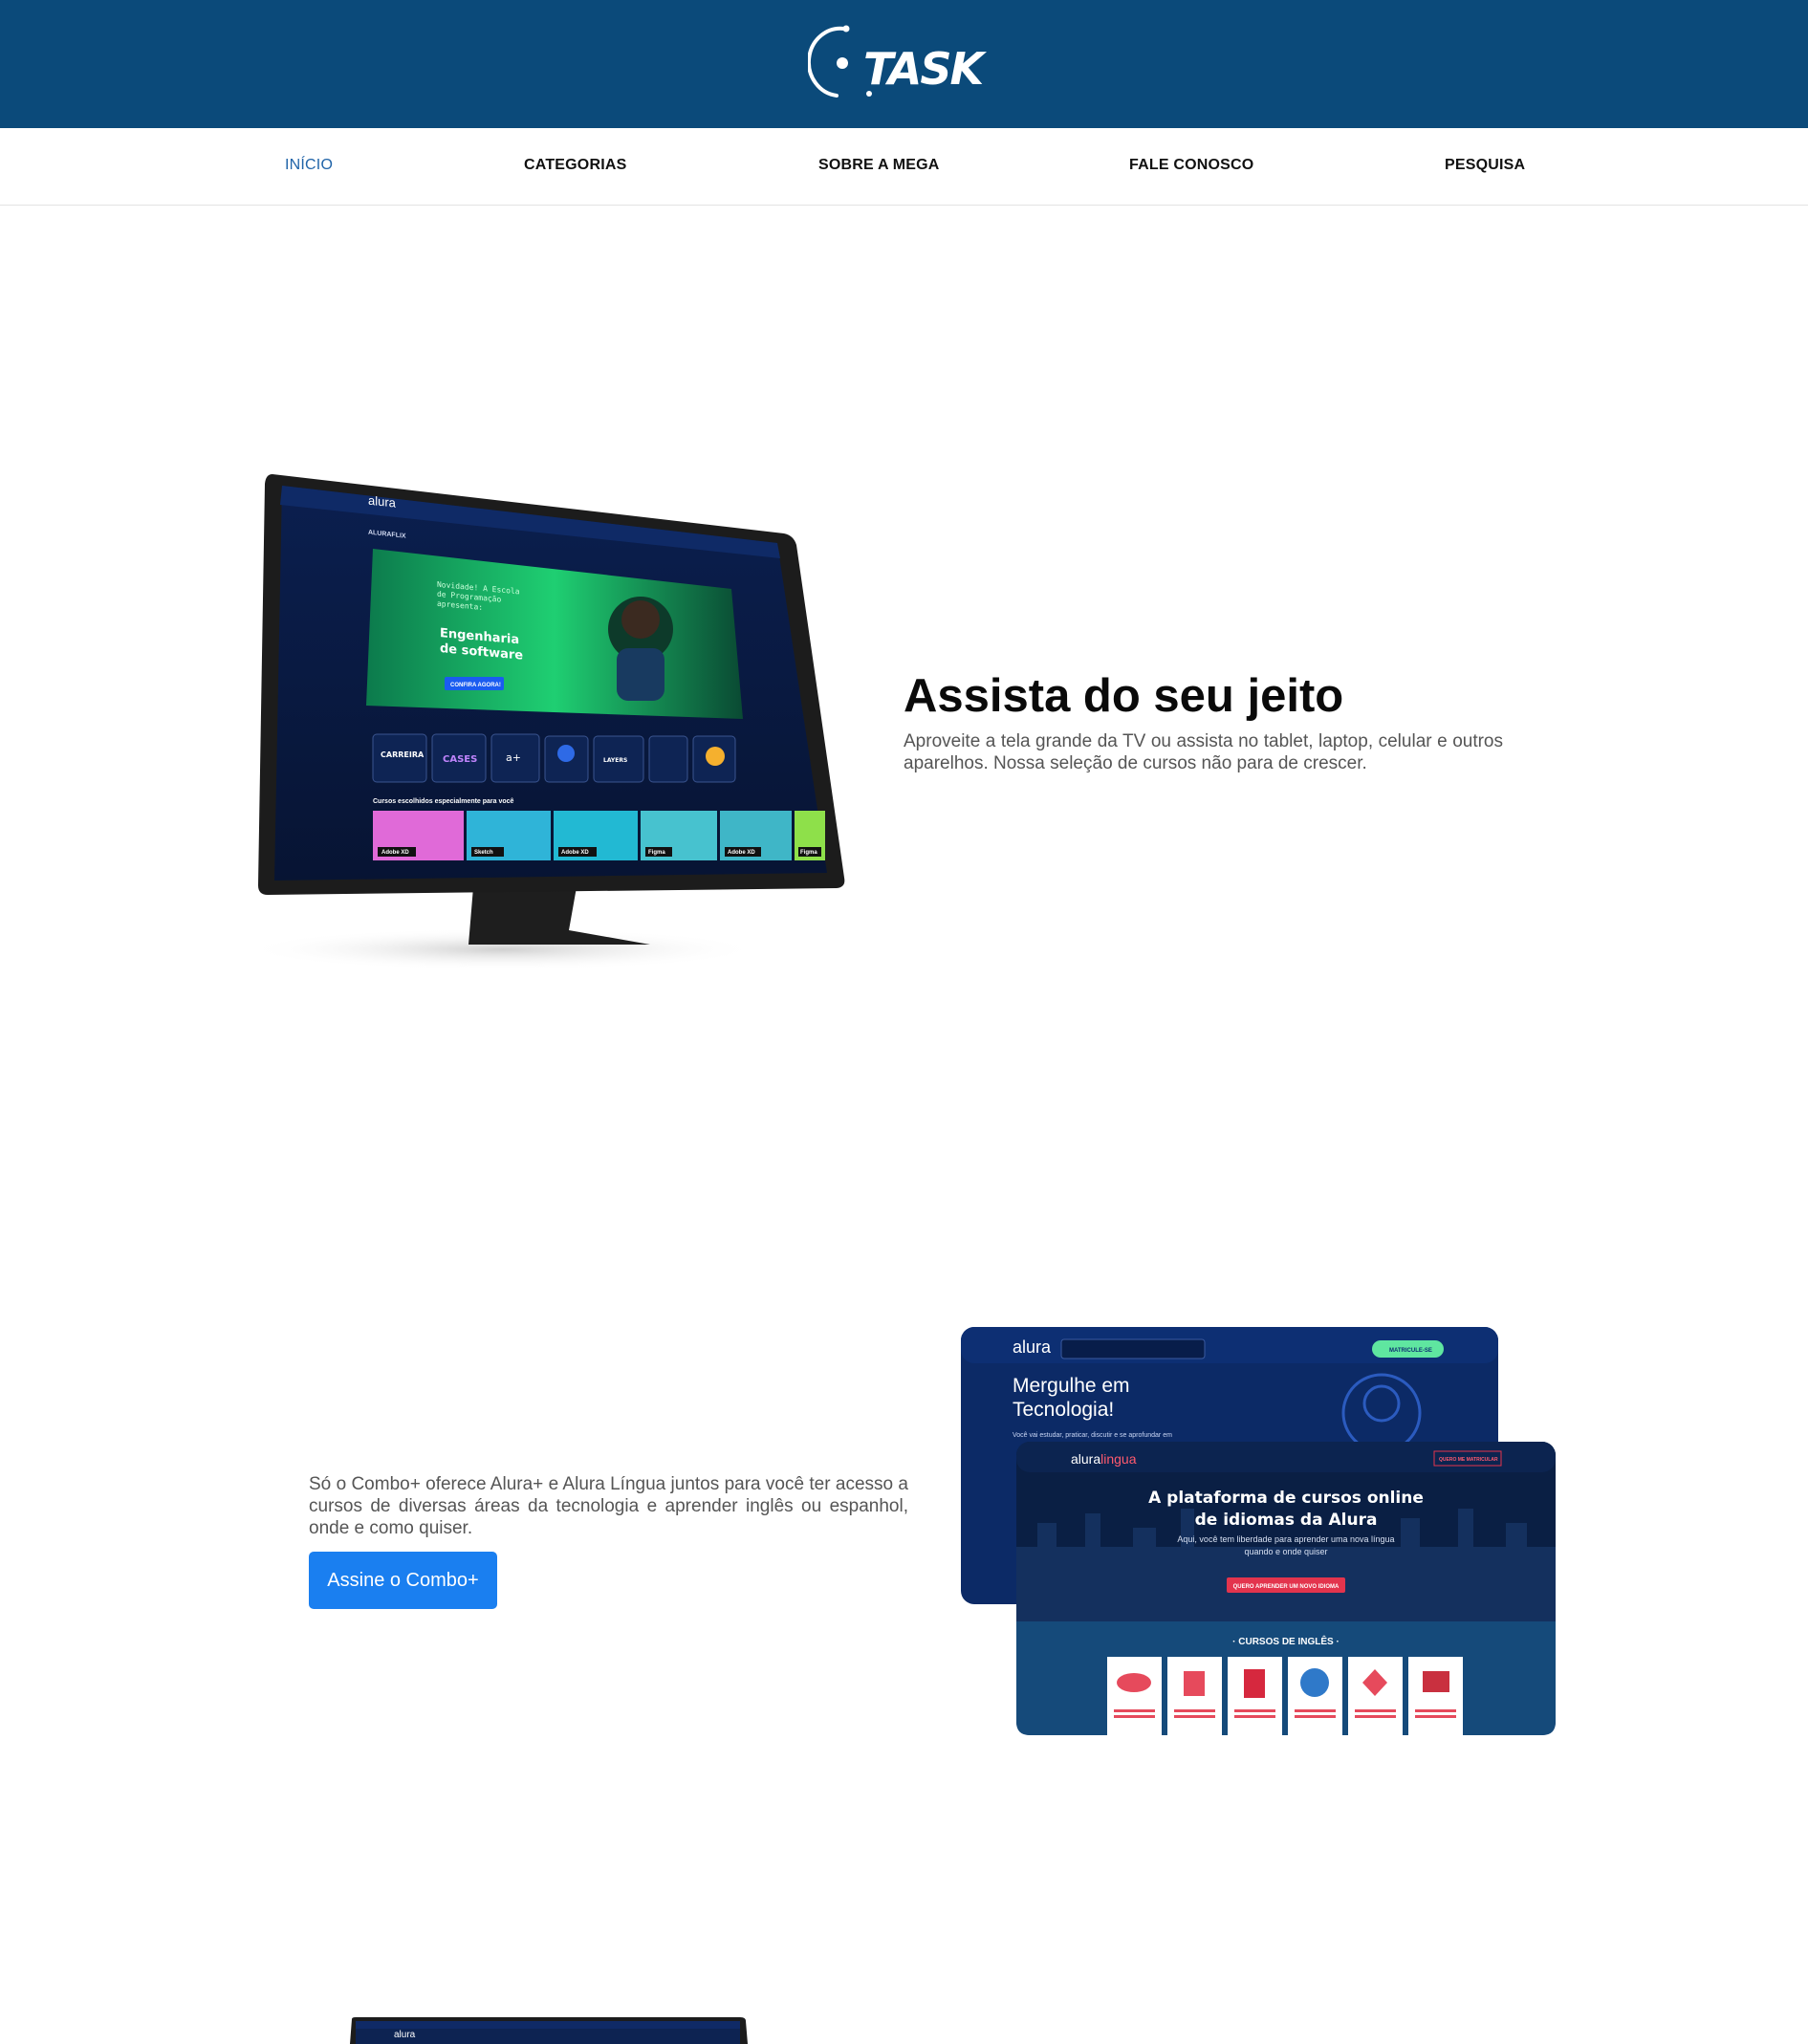 The height and width of the screenshot is (2044, 1808). I want to click on course-card-1: Adobe XD, so click(395, 853).